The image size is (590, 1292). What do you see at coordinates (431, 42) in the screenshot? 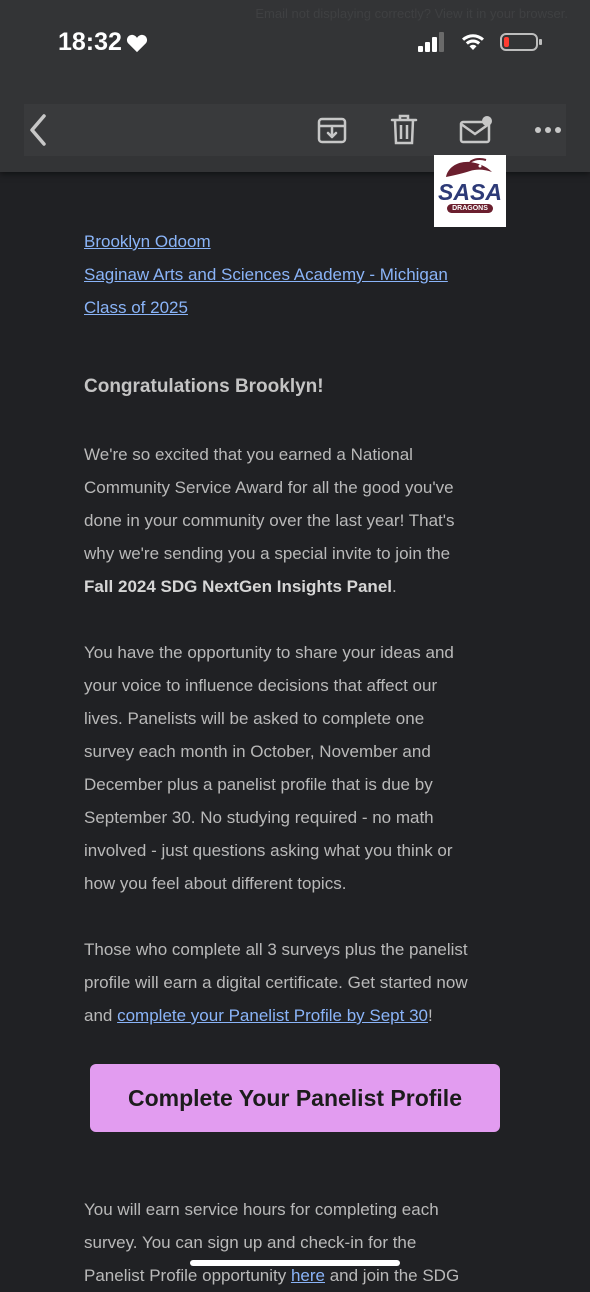
I see `cellular-signal-icon` at bounding box center [431, 42].